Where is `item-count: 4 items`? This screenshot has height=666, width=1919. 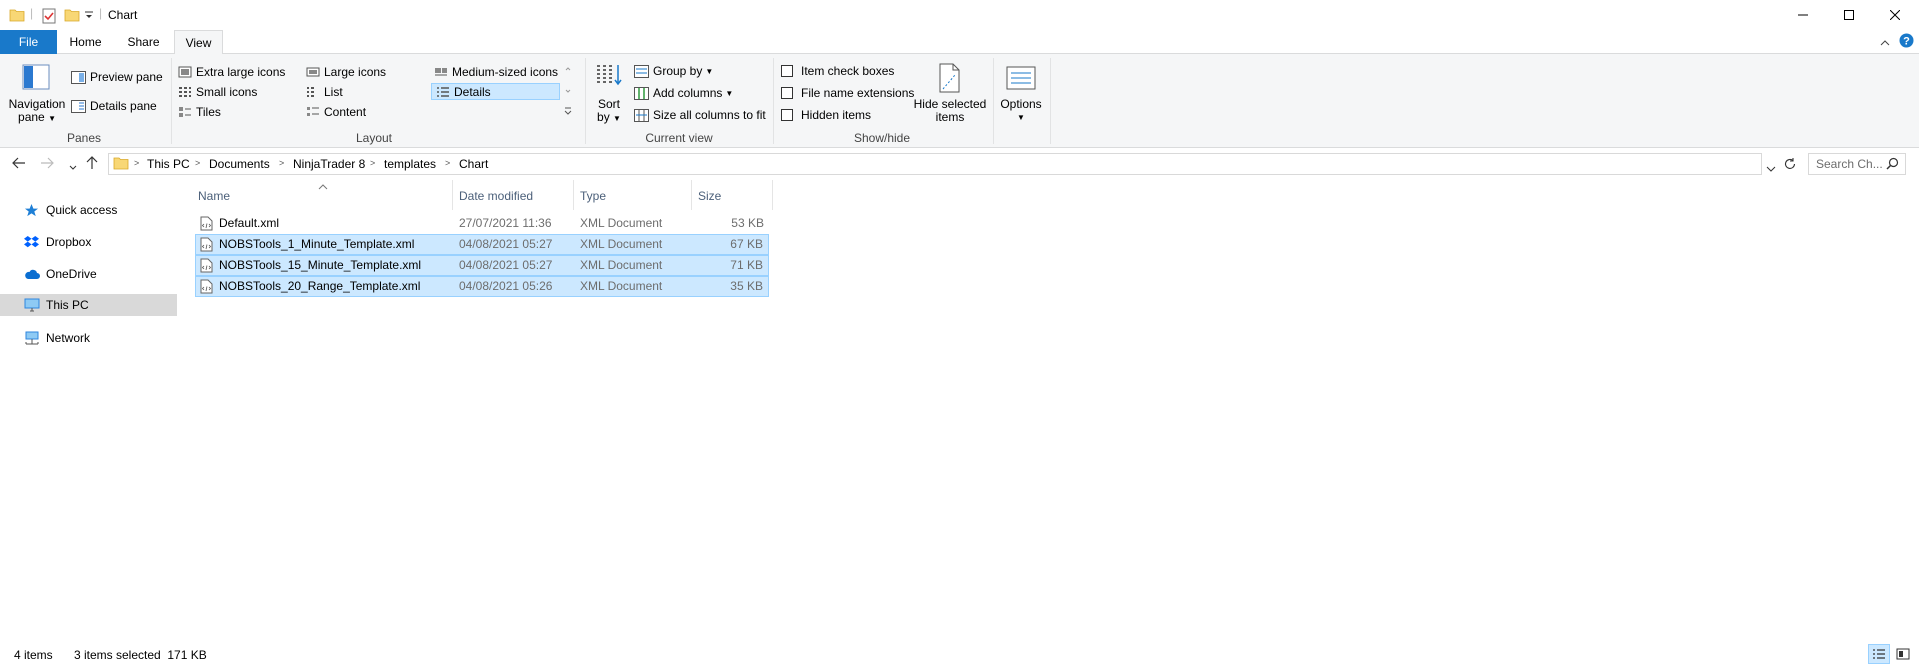 item-count: 4 items is located at coordinates (33, 655).